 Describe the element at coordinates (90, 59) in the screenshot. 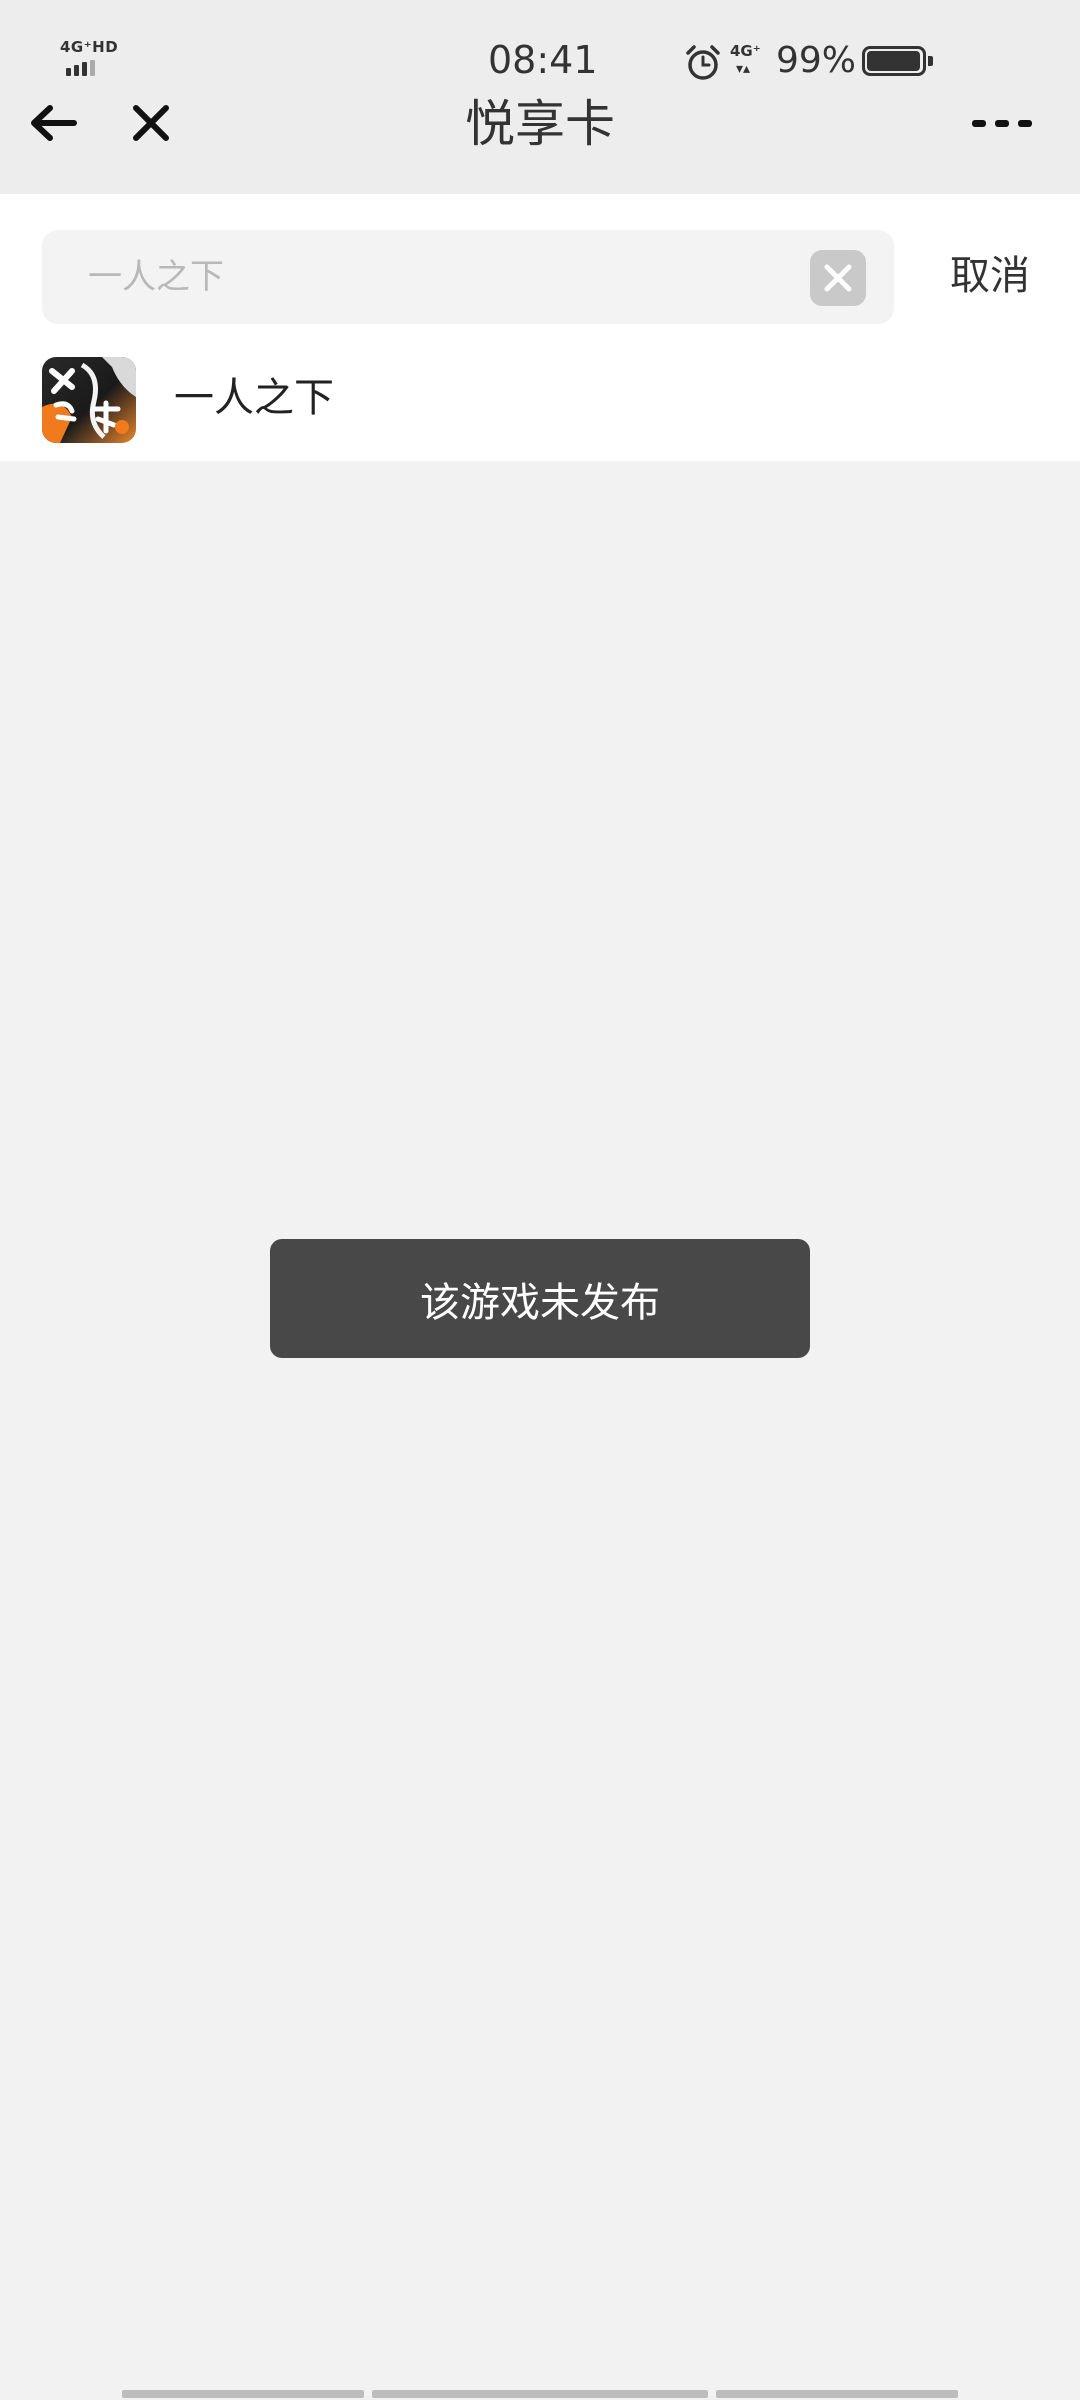

I see `signal-strength: 4G⁺HD` at that location.